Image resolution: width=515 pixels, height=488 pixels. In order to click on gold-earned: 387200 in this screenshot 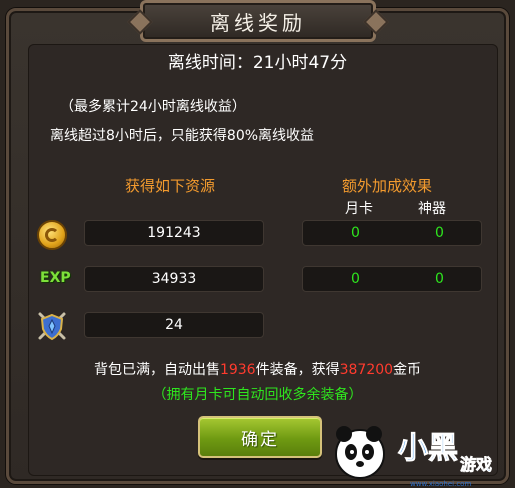, I will do `click(366, 370)`.